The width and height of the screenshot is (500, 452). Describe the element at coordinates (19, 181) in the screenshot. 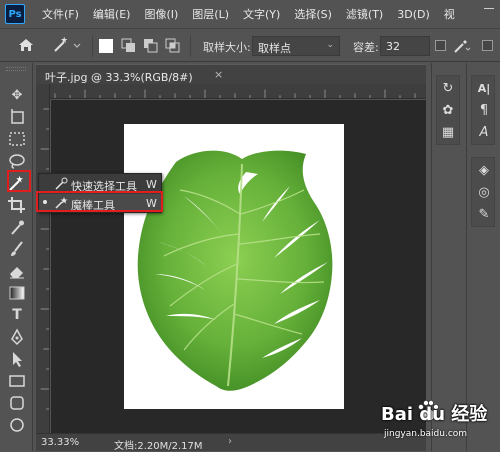

I see `tool-highlight-box` at that location.